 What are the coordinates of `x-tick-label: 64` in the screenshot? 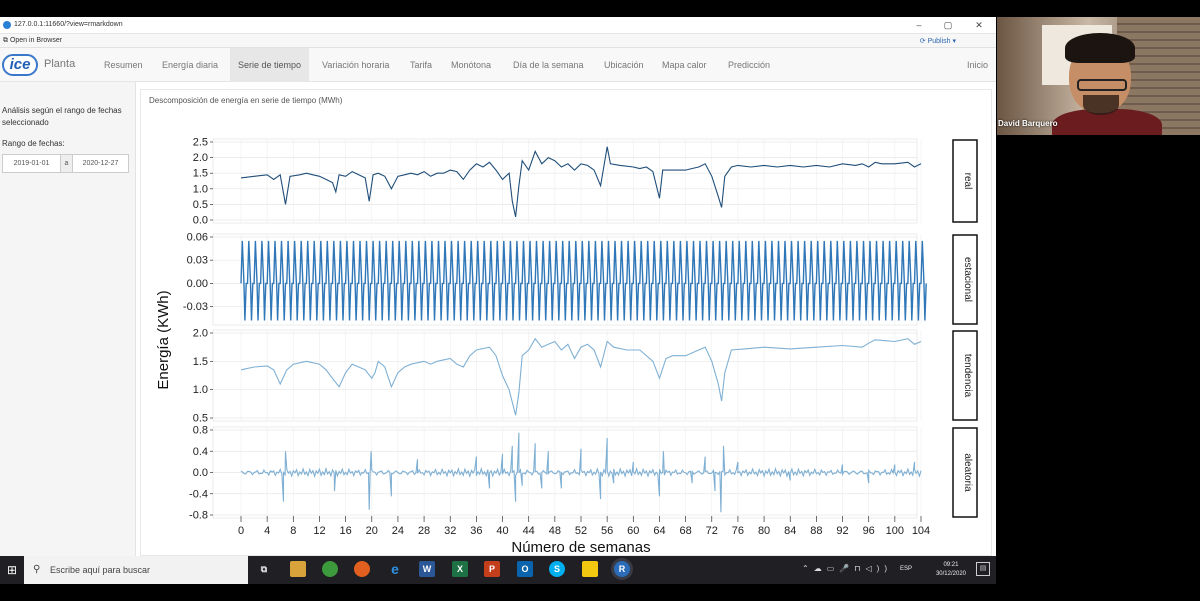 It's located at (659, 531).